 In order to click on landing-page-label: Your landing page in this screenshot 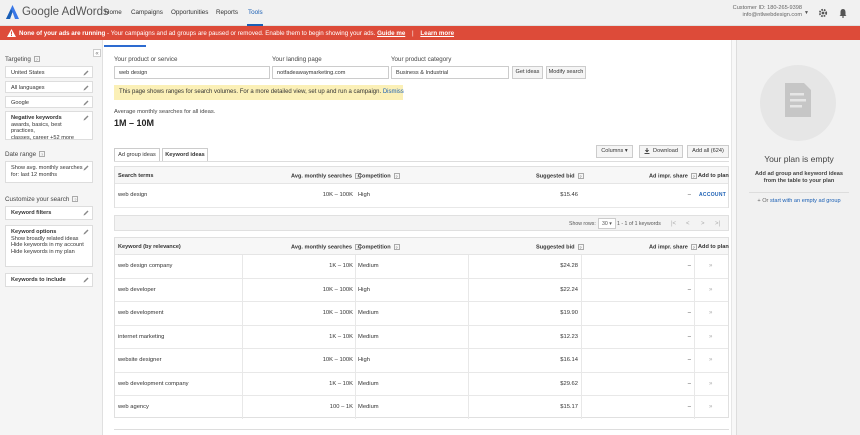, I will do `click(297, 59)`.